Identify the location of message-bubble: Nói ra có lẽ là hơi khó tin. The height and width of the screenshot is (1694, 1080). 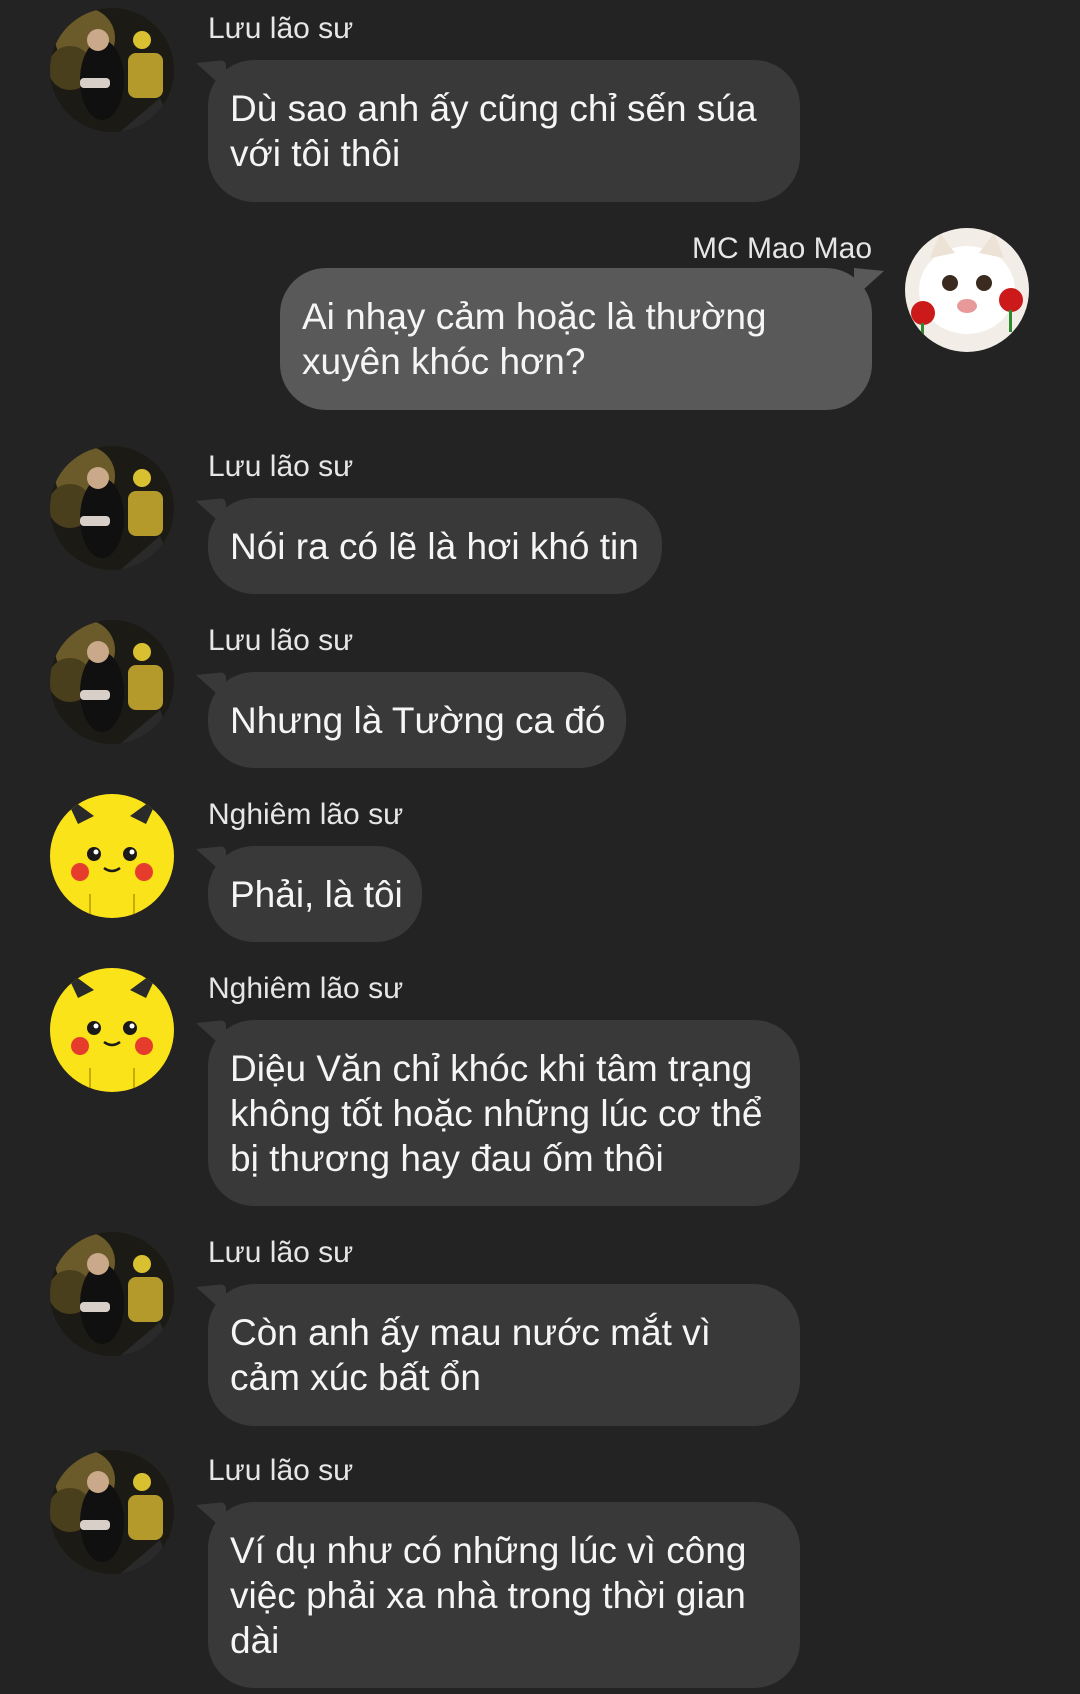
(435, 546).